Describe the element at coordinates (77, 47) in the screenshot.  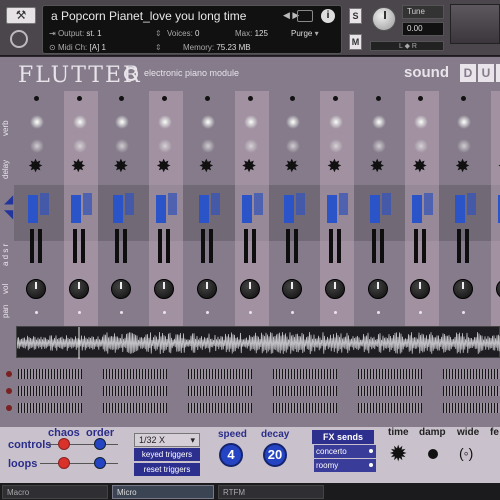
I see `midi-channel-field: ⊙ Midi Ch: [A] 1` at that location.